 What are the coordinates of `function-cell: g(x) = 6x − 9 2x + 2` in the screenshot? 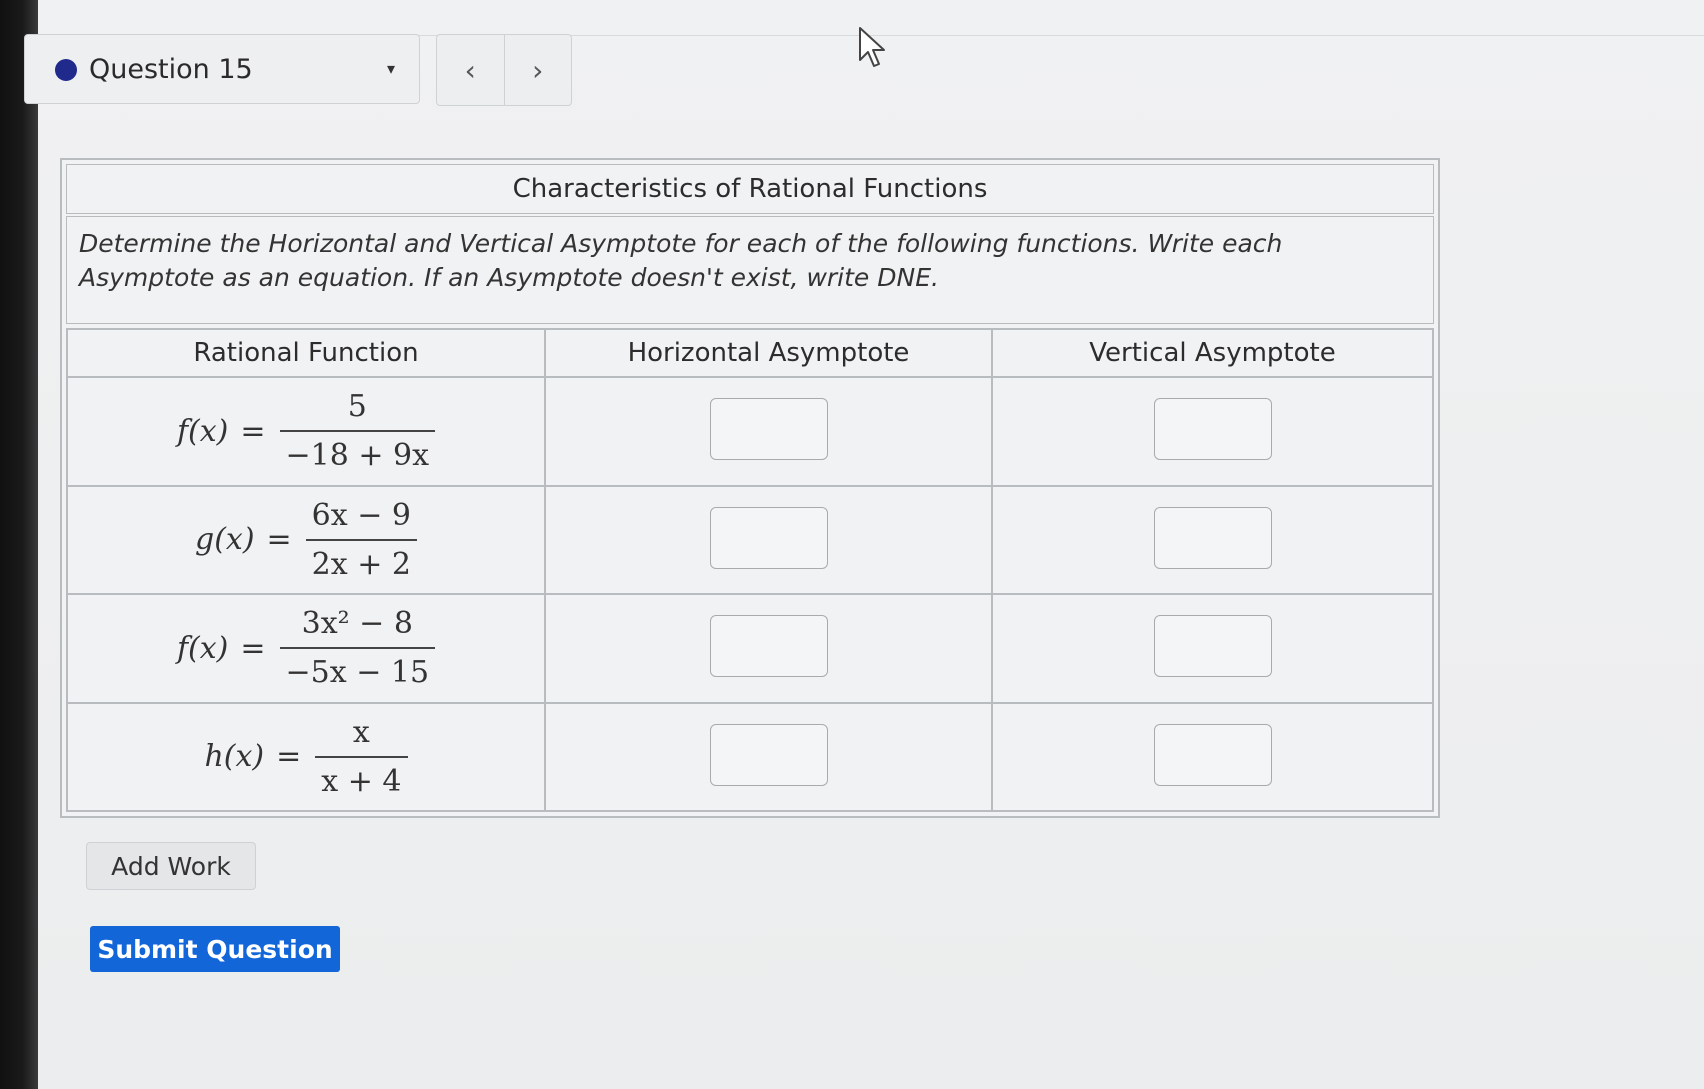 It's located at (306, 539).